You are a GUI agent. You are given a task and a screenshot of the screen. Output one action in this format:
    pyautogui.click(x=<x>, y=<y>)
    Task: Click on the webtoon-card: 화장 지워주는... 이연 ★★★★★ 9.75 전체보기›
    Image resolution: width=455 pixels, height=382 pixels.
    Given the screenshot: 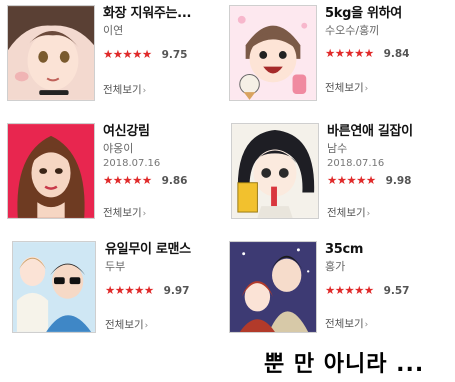 What is the action you would take?
    pyautogui.click(x=117, y=55)
    